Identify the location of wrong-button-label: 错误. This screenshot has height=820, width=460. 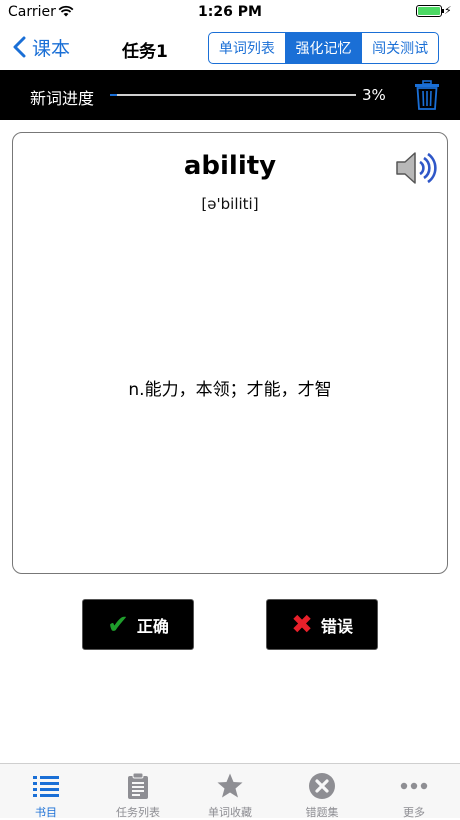
(336, 626).